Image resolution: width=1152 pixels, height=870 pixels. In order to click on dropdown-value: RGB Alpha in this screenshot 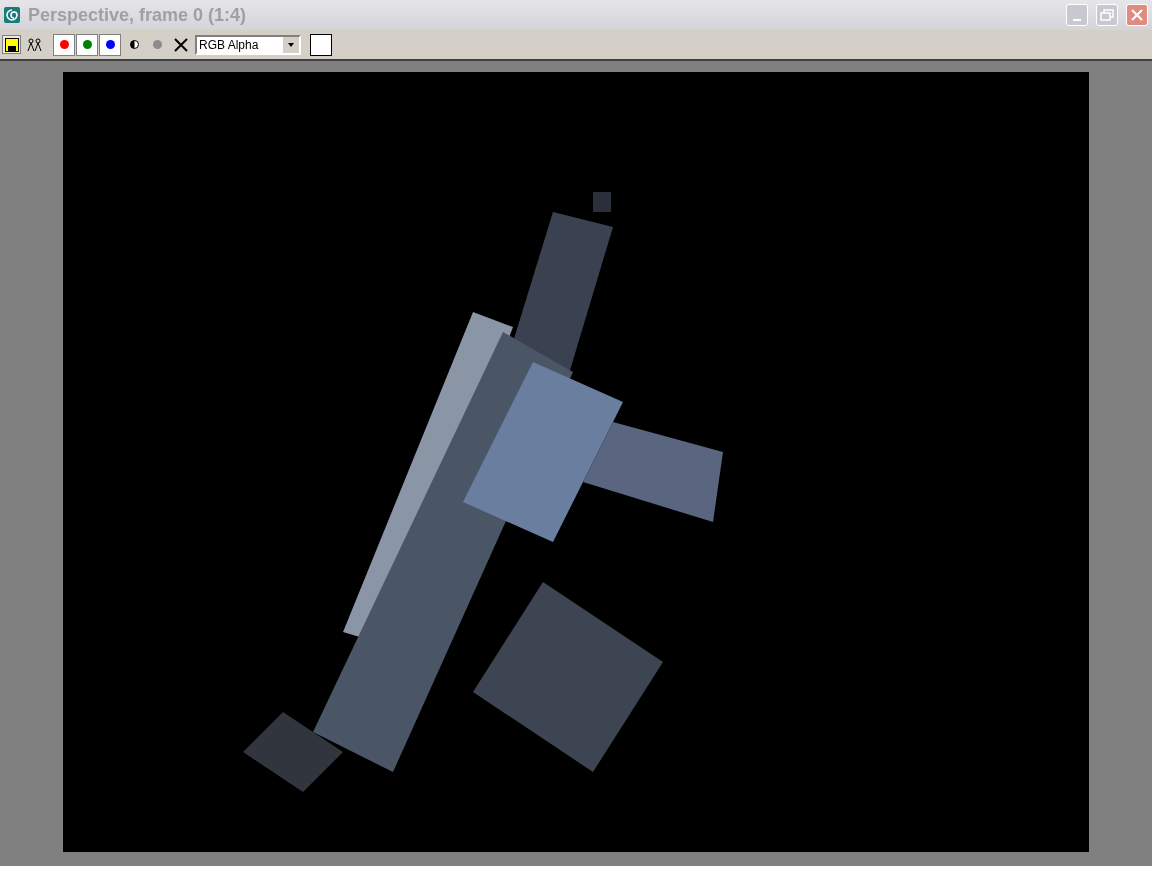, I will do `click(229, 45)`.